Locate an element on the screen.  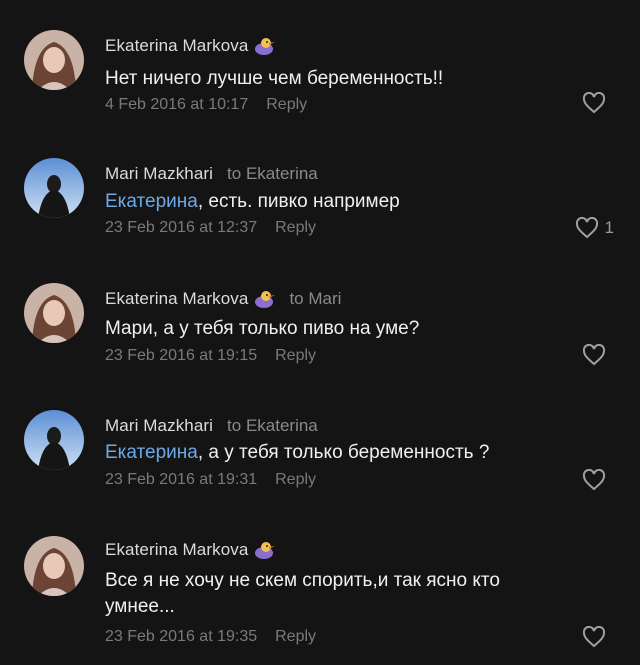
comment-text-body: Нет ничего лучше чем беременность!! is located at coordinates (274, 78).